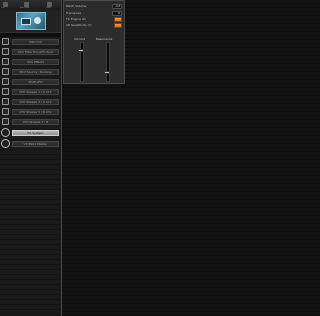 This screenshot has width=320, height=316. What do you see at coordinates (74, 13) in the screenshot?
I see `param-label: Transpose` at bounding box center [74, 13].